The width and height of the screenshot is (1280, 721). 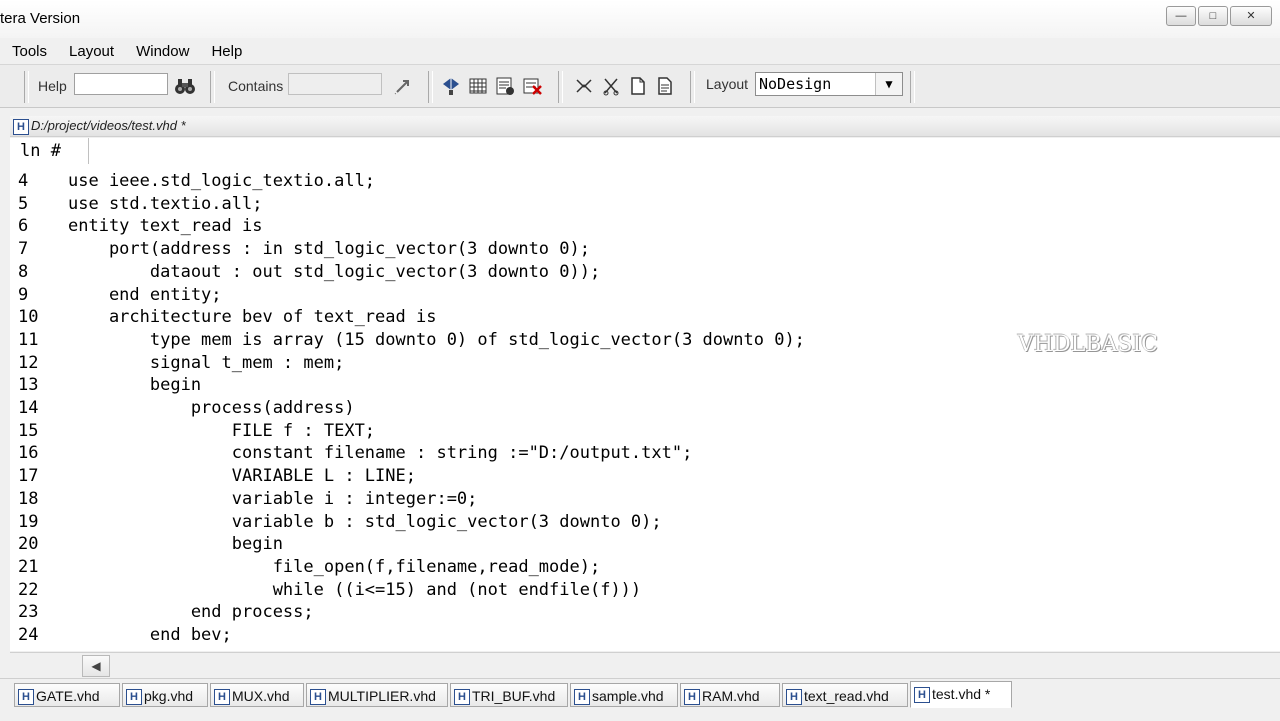 I want to click on grid-icon, so click(x=478, y=86).